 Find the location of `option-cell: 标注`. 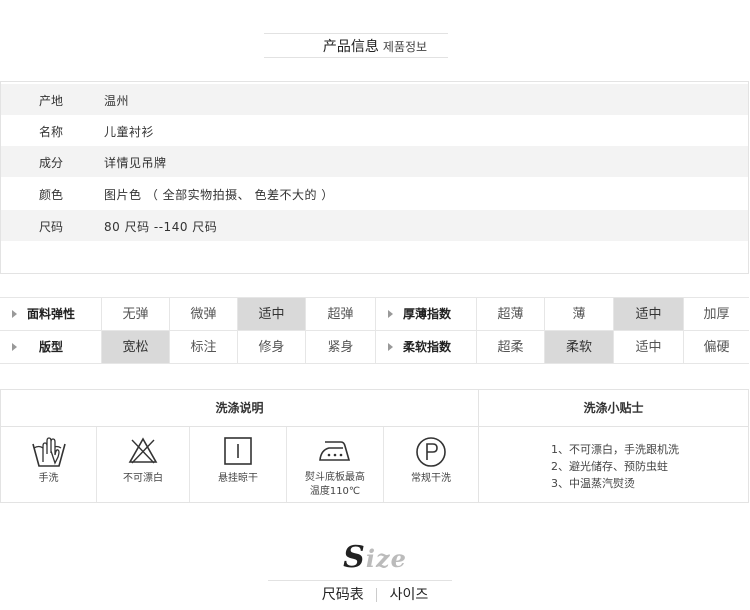

option-cell: 标注 is located at coordinates (204, 347).